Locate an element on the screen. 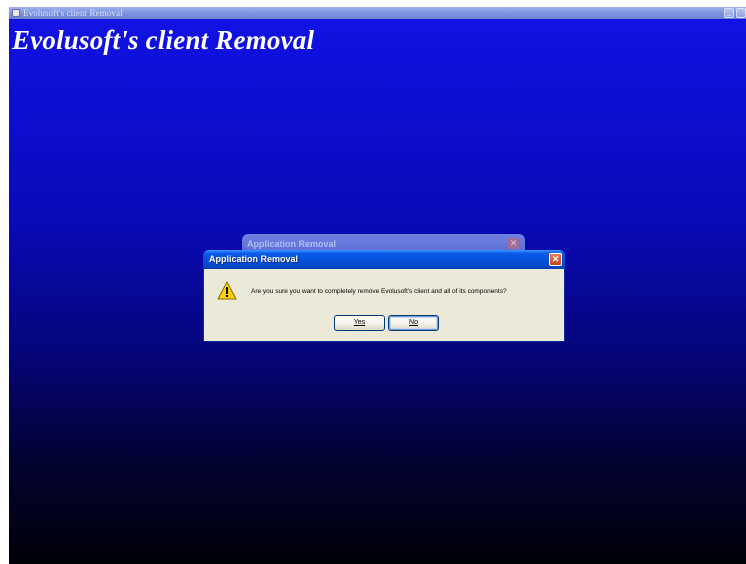  no-button: No is located at coordinates (413, 323).